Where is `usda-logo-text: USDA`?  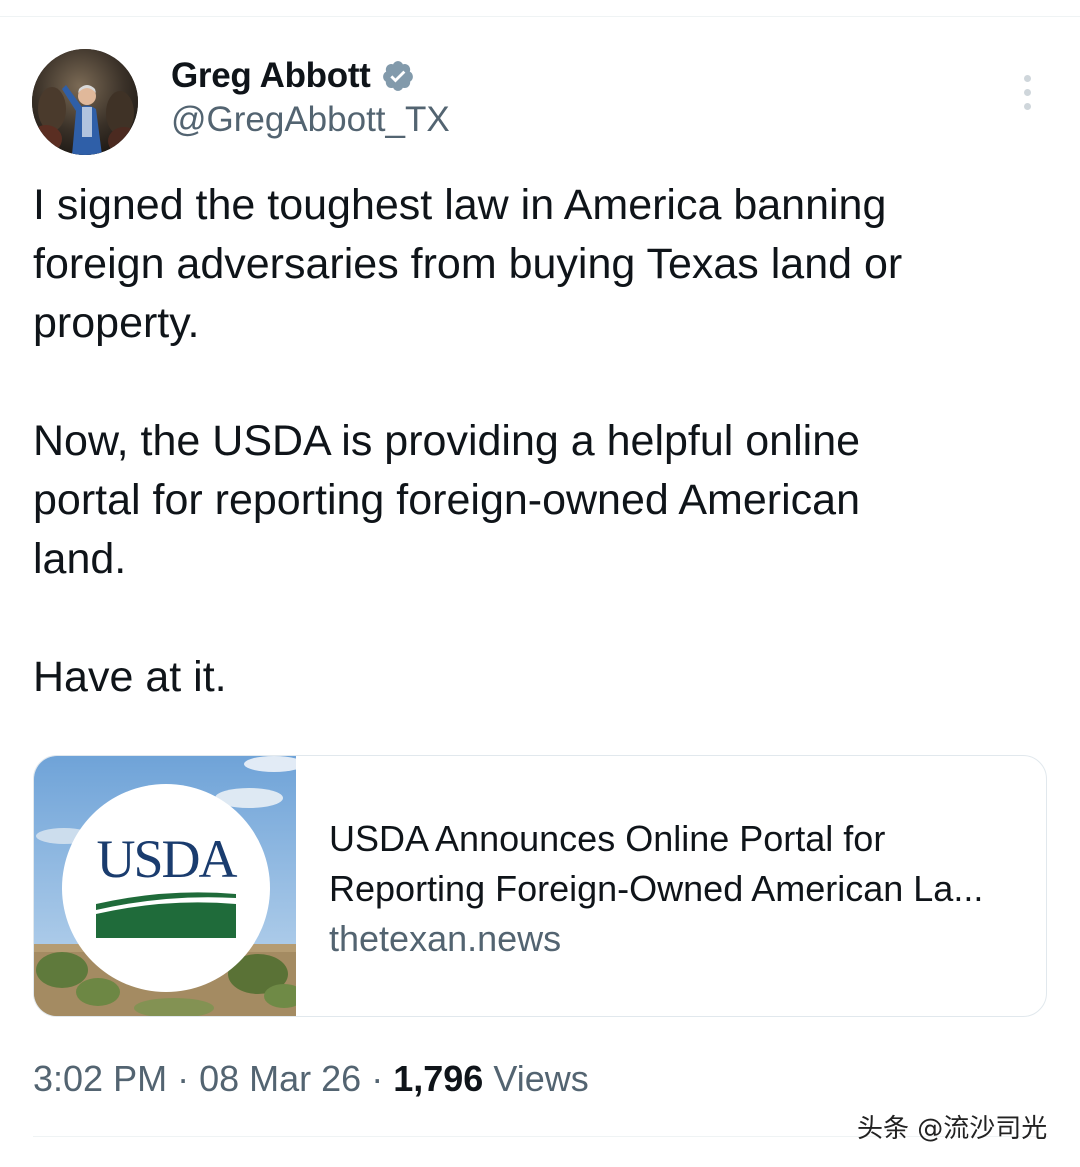
usda-logo-text: USDA is located at coordinates (166, 859).